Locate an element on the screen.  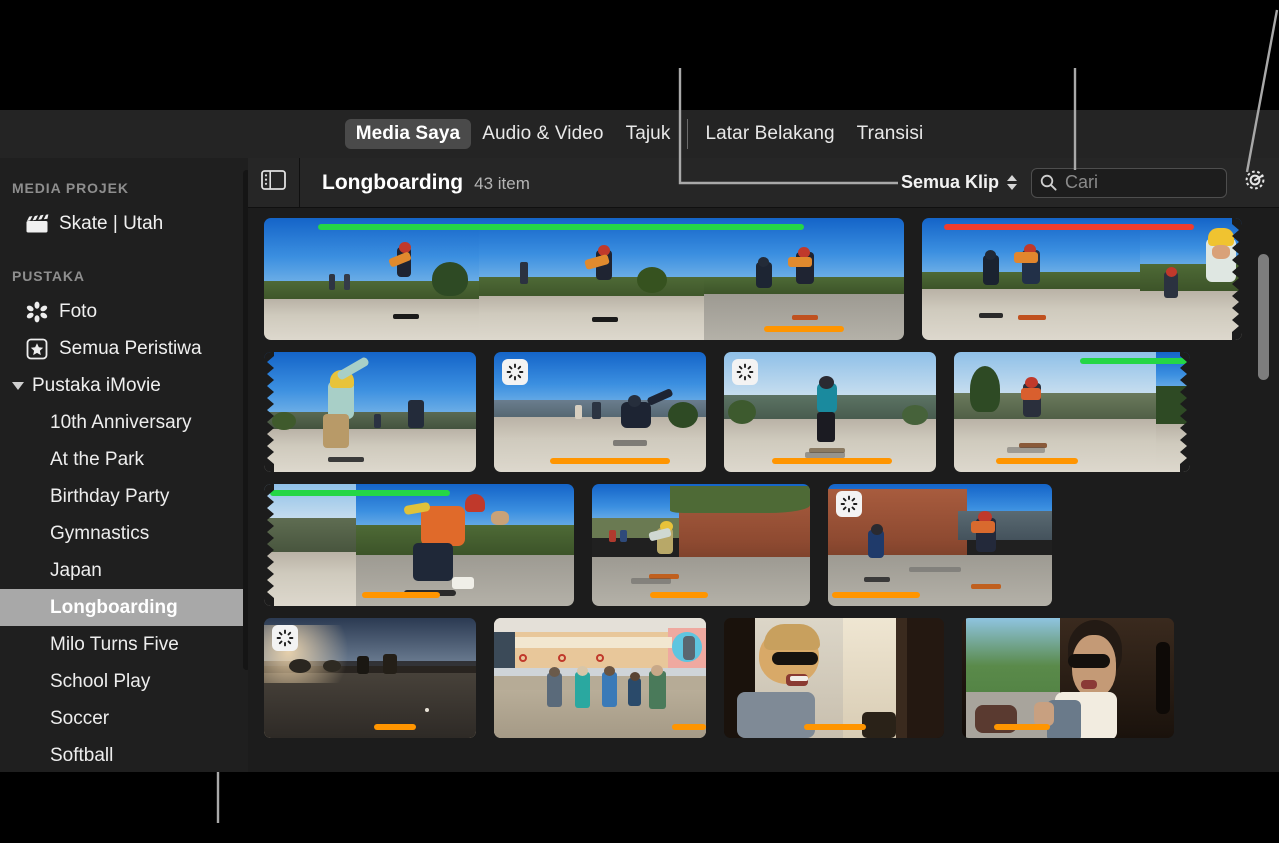
sidebar-item-japan: Japan is located at coordinates (124, 570).